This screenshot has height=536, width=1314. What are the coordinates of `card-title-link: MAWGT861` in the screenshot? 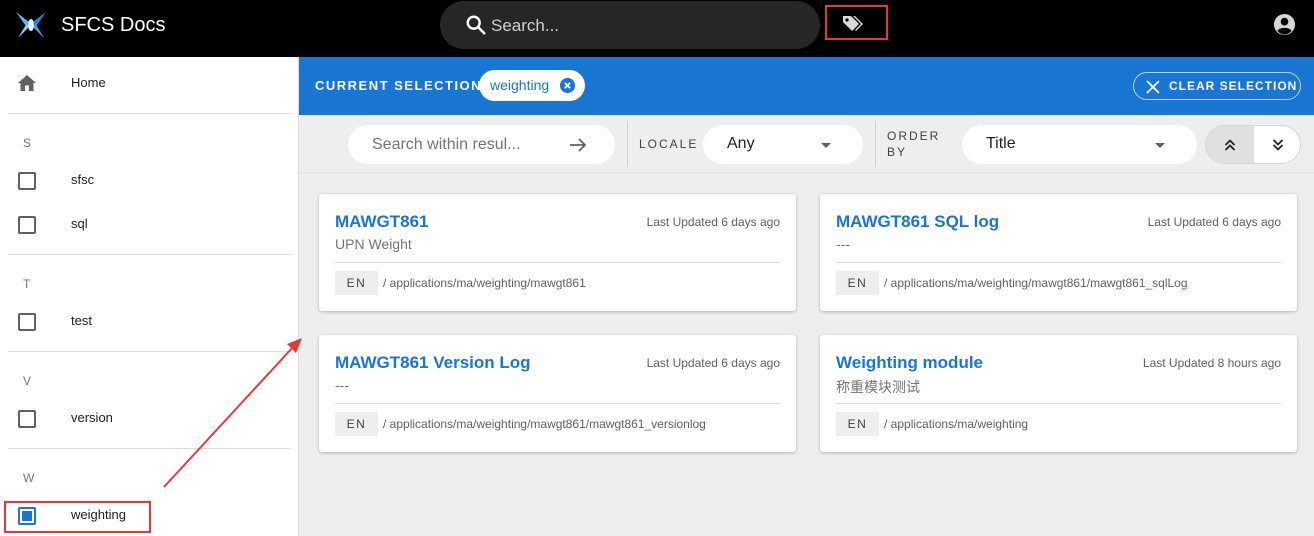 It's located at (382, 222).